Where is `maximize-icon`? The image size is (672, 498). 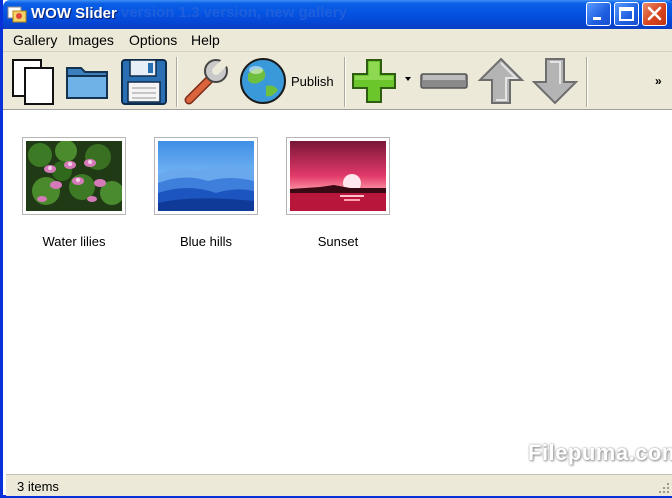
maximize-icon is located at coordinates (626, 14).